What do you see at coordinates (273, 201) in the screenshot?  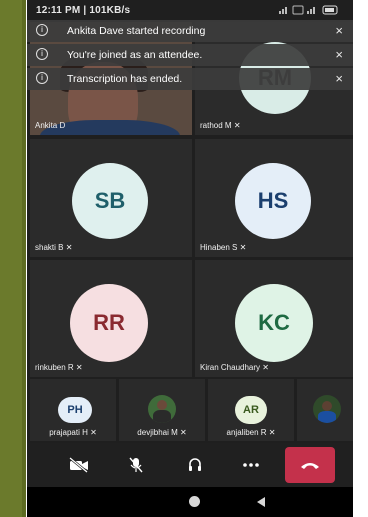 I see `avatar: HS` at bounding box center [273, 201].